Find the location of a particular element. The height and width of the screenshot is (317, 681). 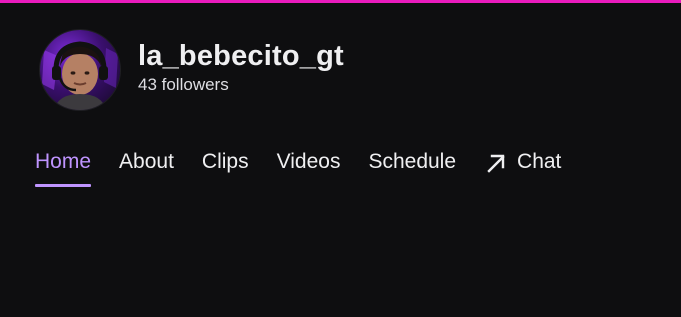

tab-home-label: Home is located at coordinates (63, 161).